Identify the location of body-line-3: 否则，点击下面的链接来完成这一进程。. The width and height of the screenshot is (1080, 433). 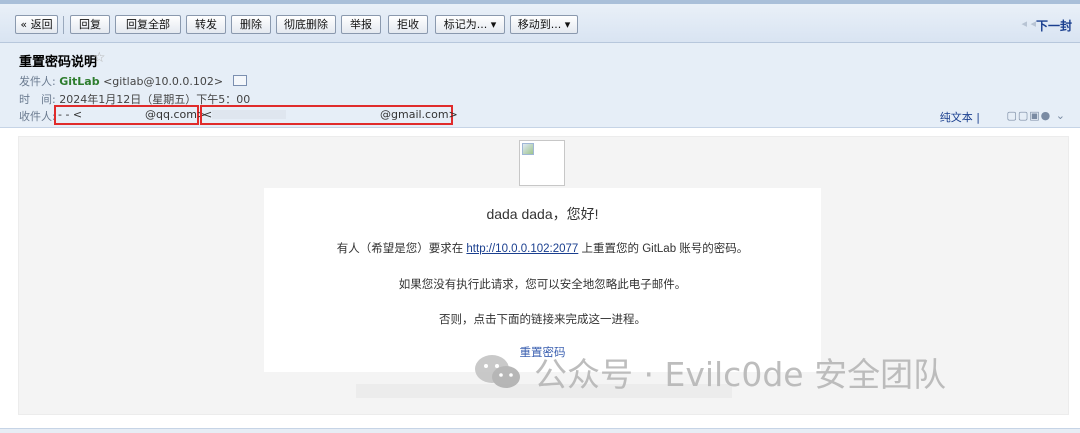
(542, 320).